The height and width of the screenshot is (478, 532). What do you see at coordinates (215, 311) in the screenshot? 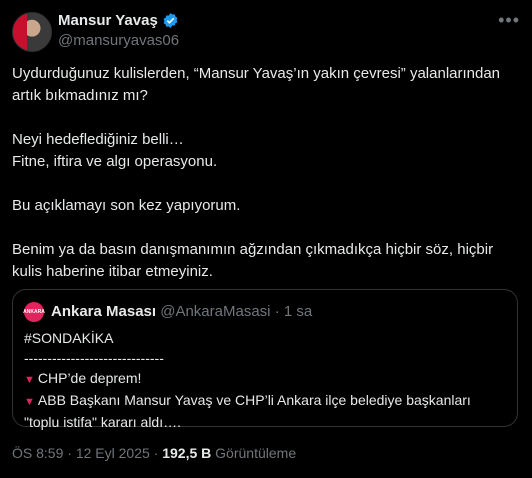
I see `quote-handle: @AnkaraMasasi` at bounding box center [215, 311].